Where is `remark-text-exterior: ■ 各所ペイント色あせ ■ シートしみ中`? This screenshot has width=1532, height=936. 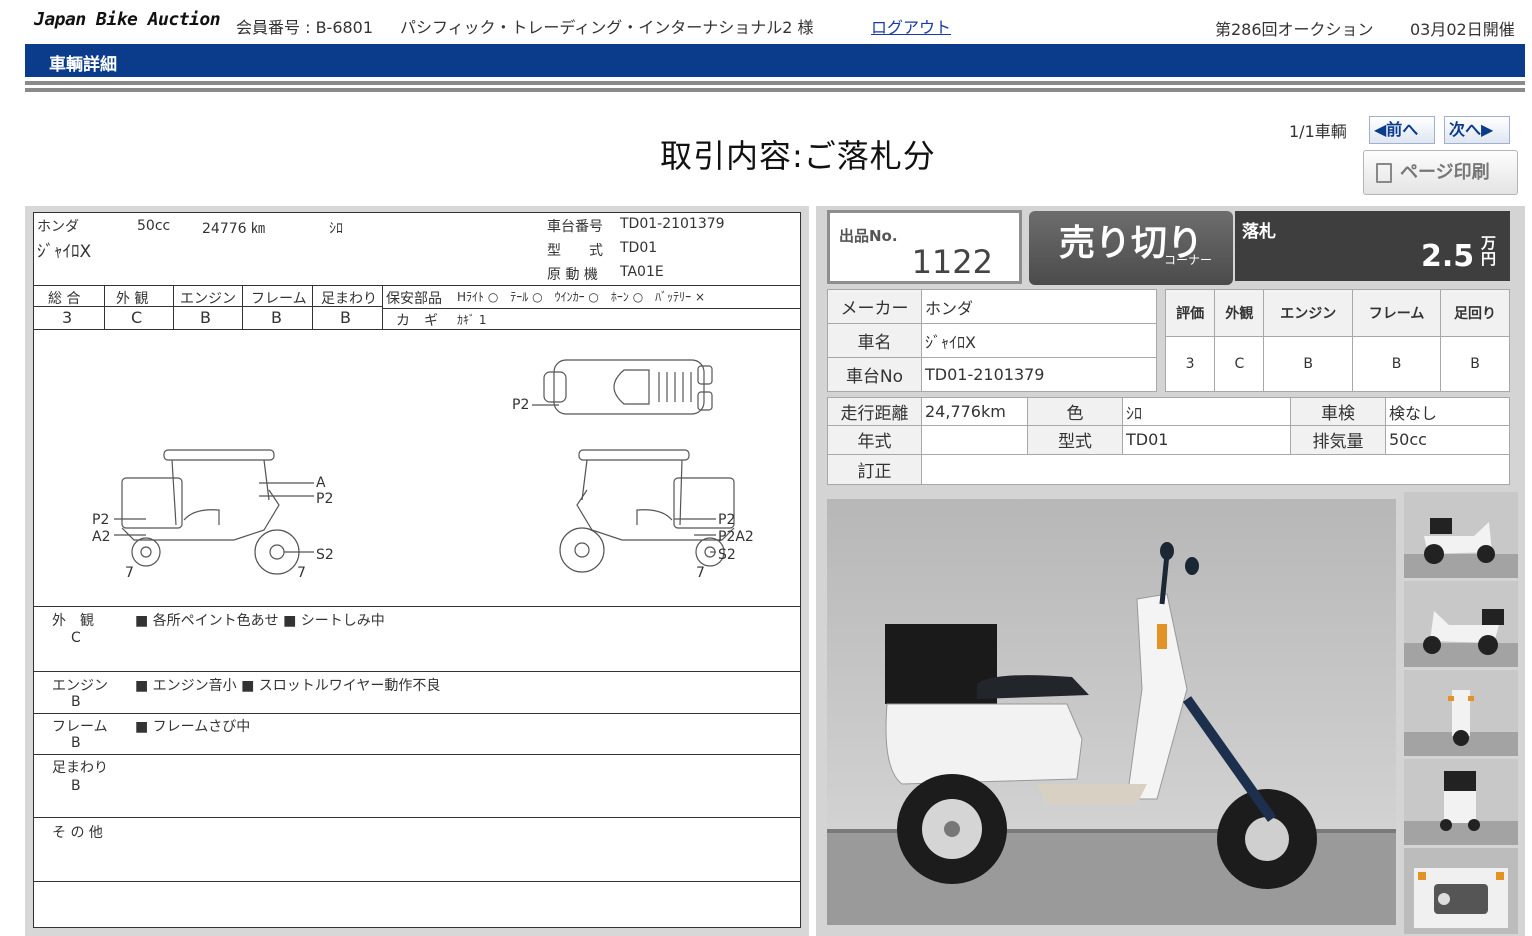 remark-text-exterior: ■ 各所ペイント色あせ ■ シートしみ中 is located at coordinates (260, 621).